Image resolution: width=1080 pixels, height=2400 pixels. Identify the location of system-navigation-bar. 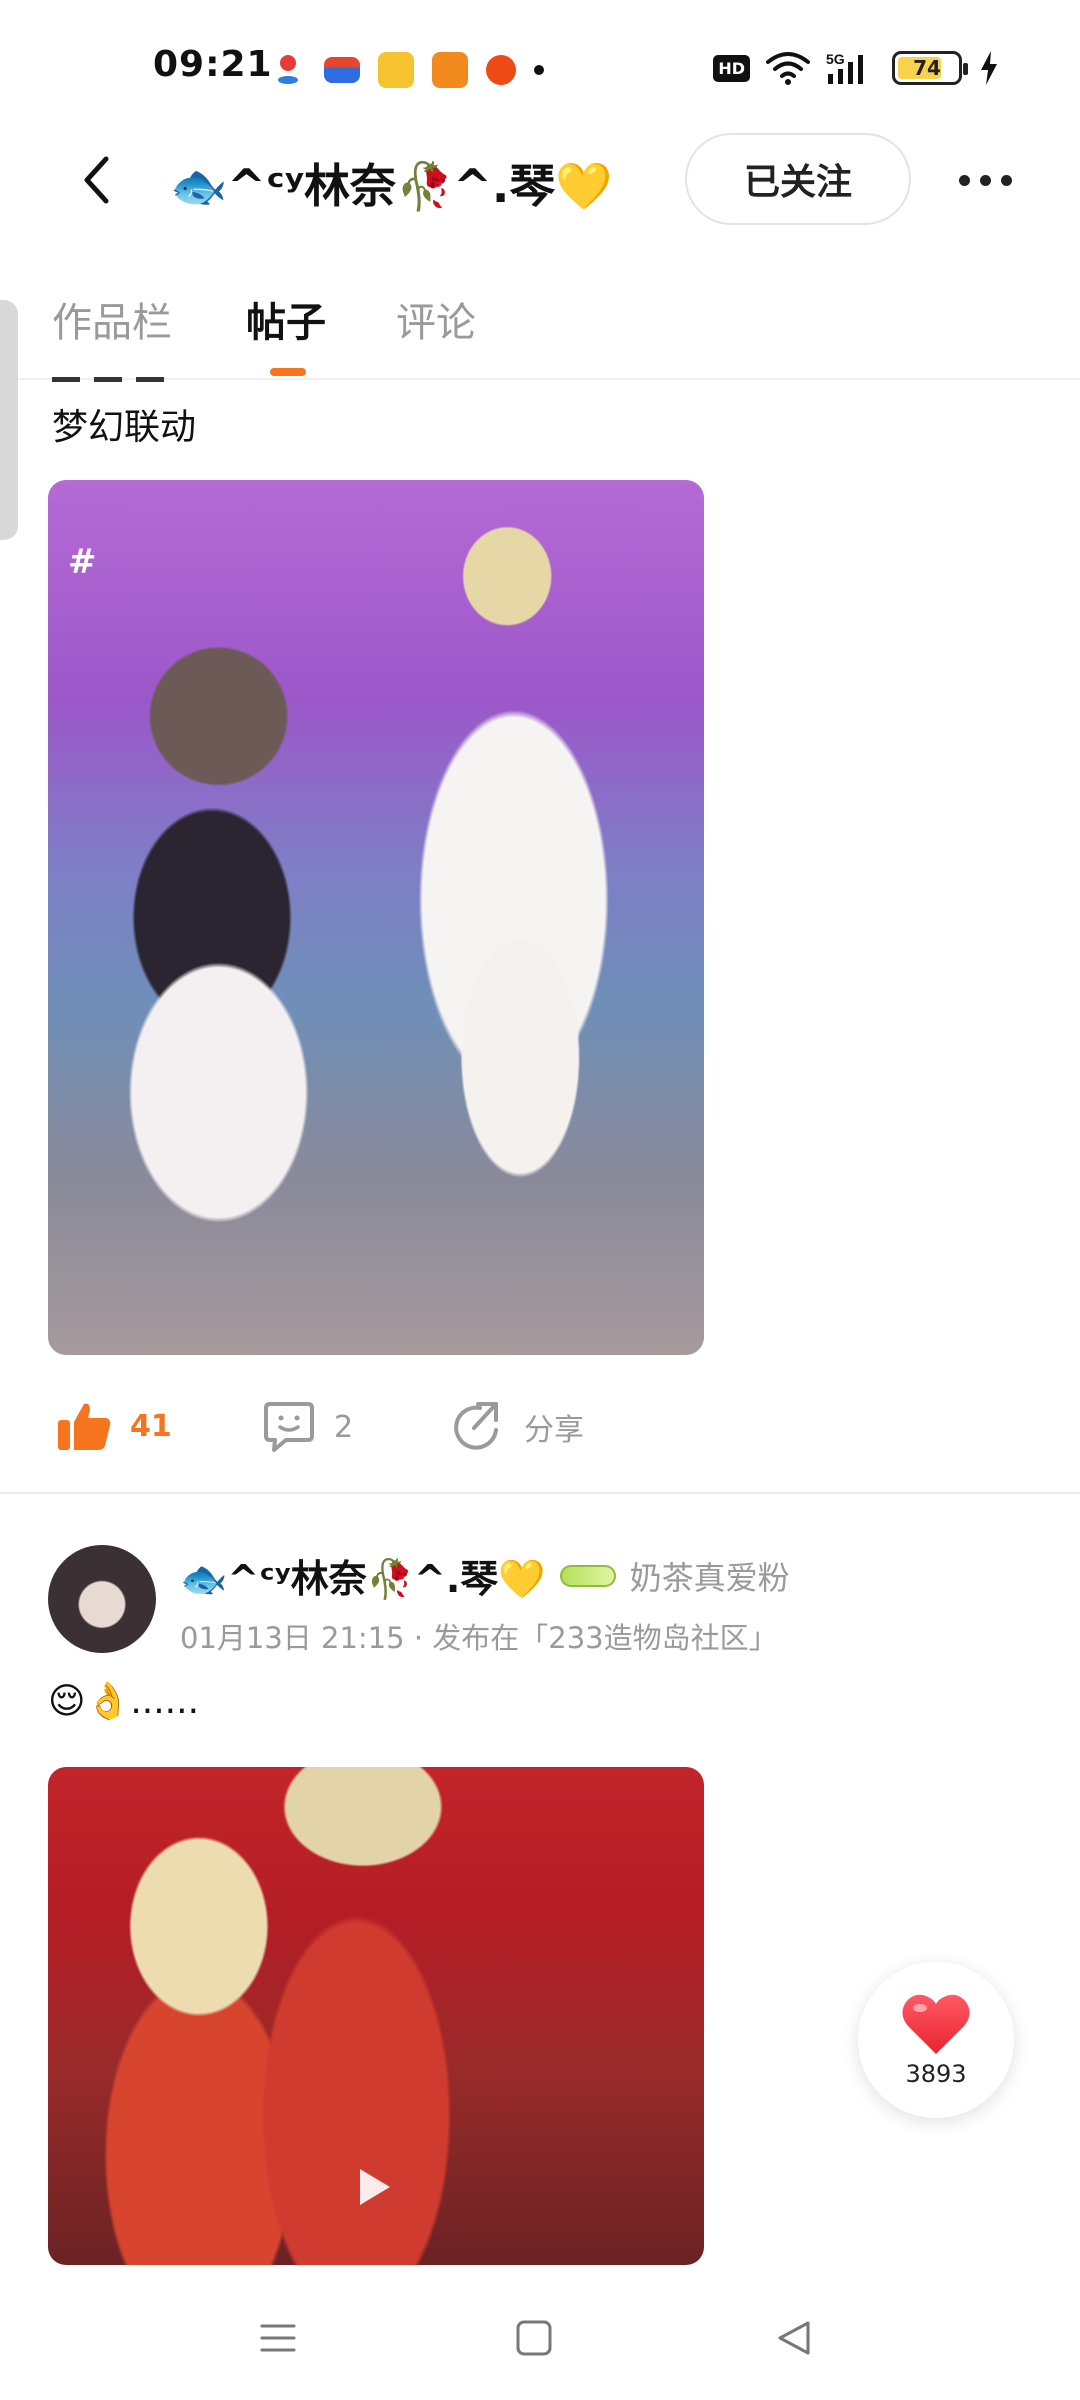
(540, 2334).